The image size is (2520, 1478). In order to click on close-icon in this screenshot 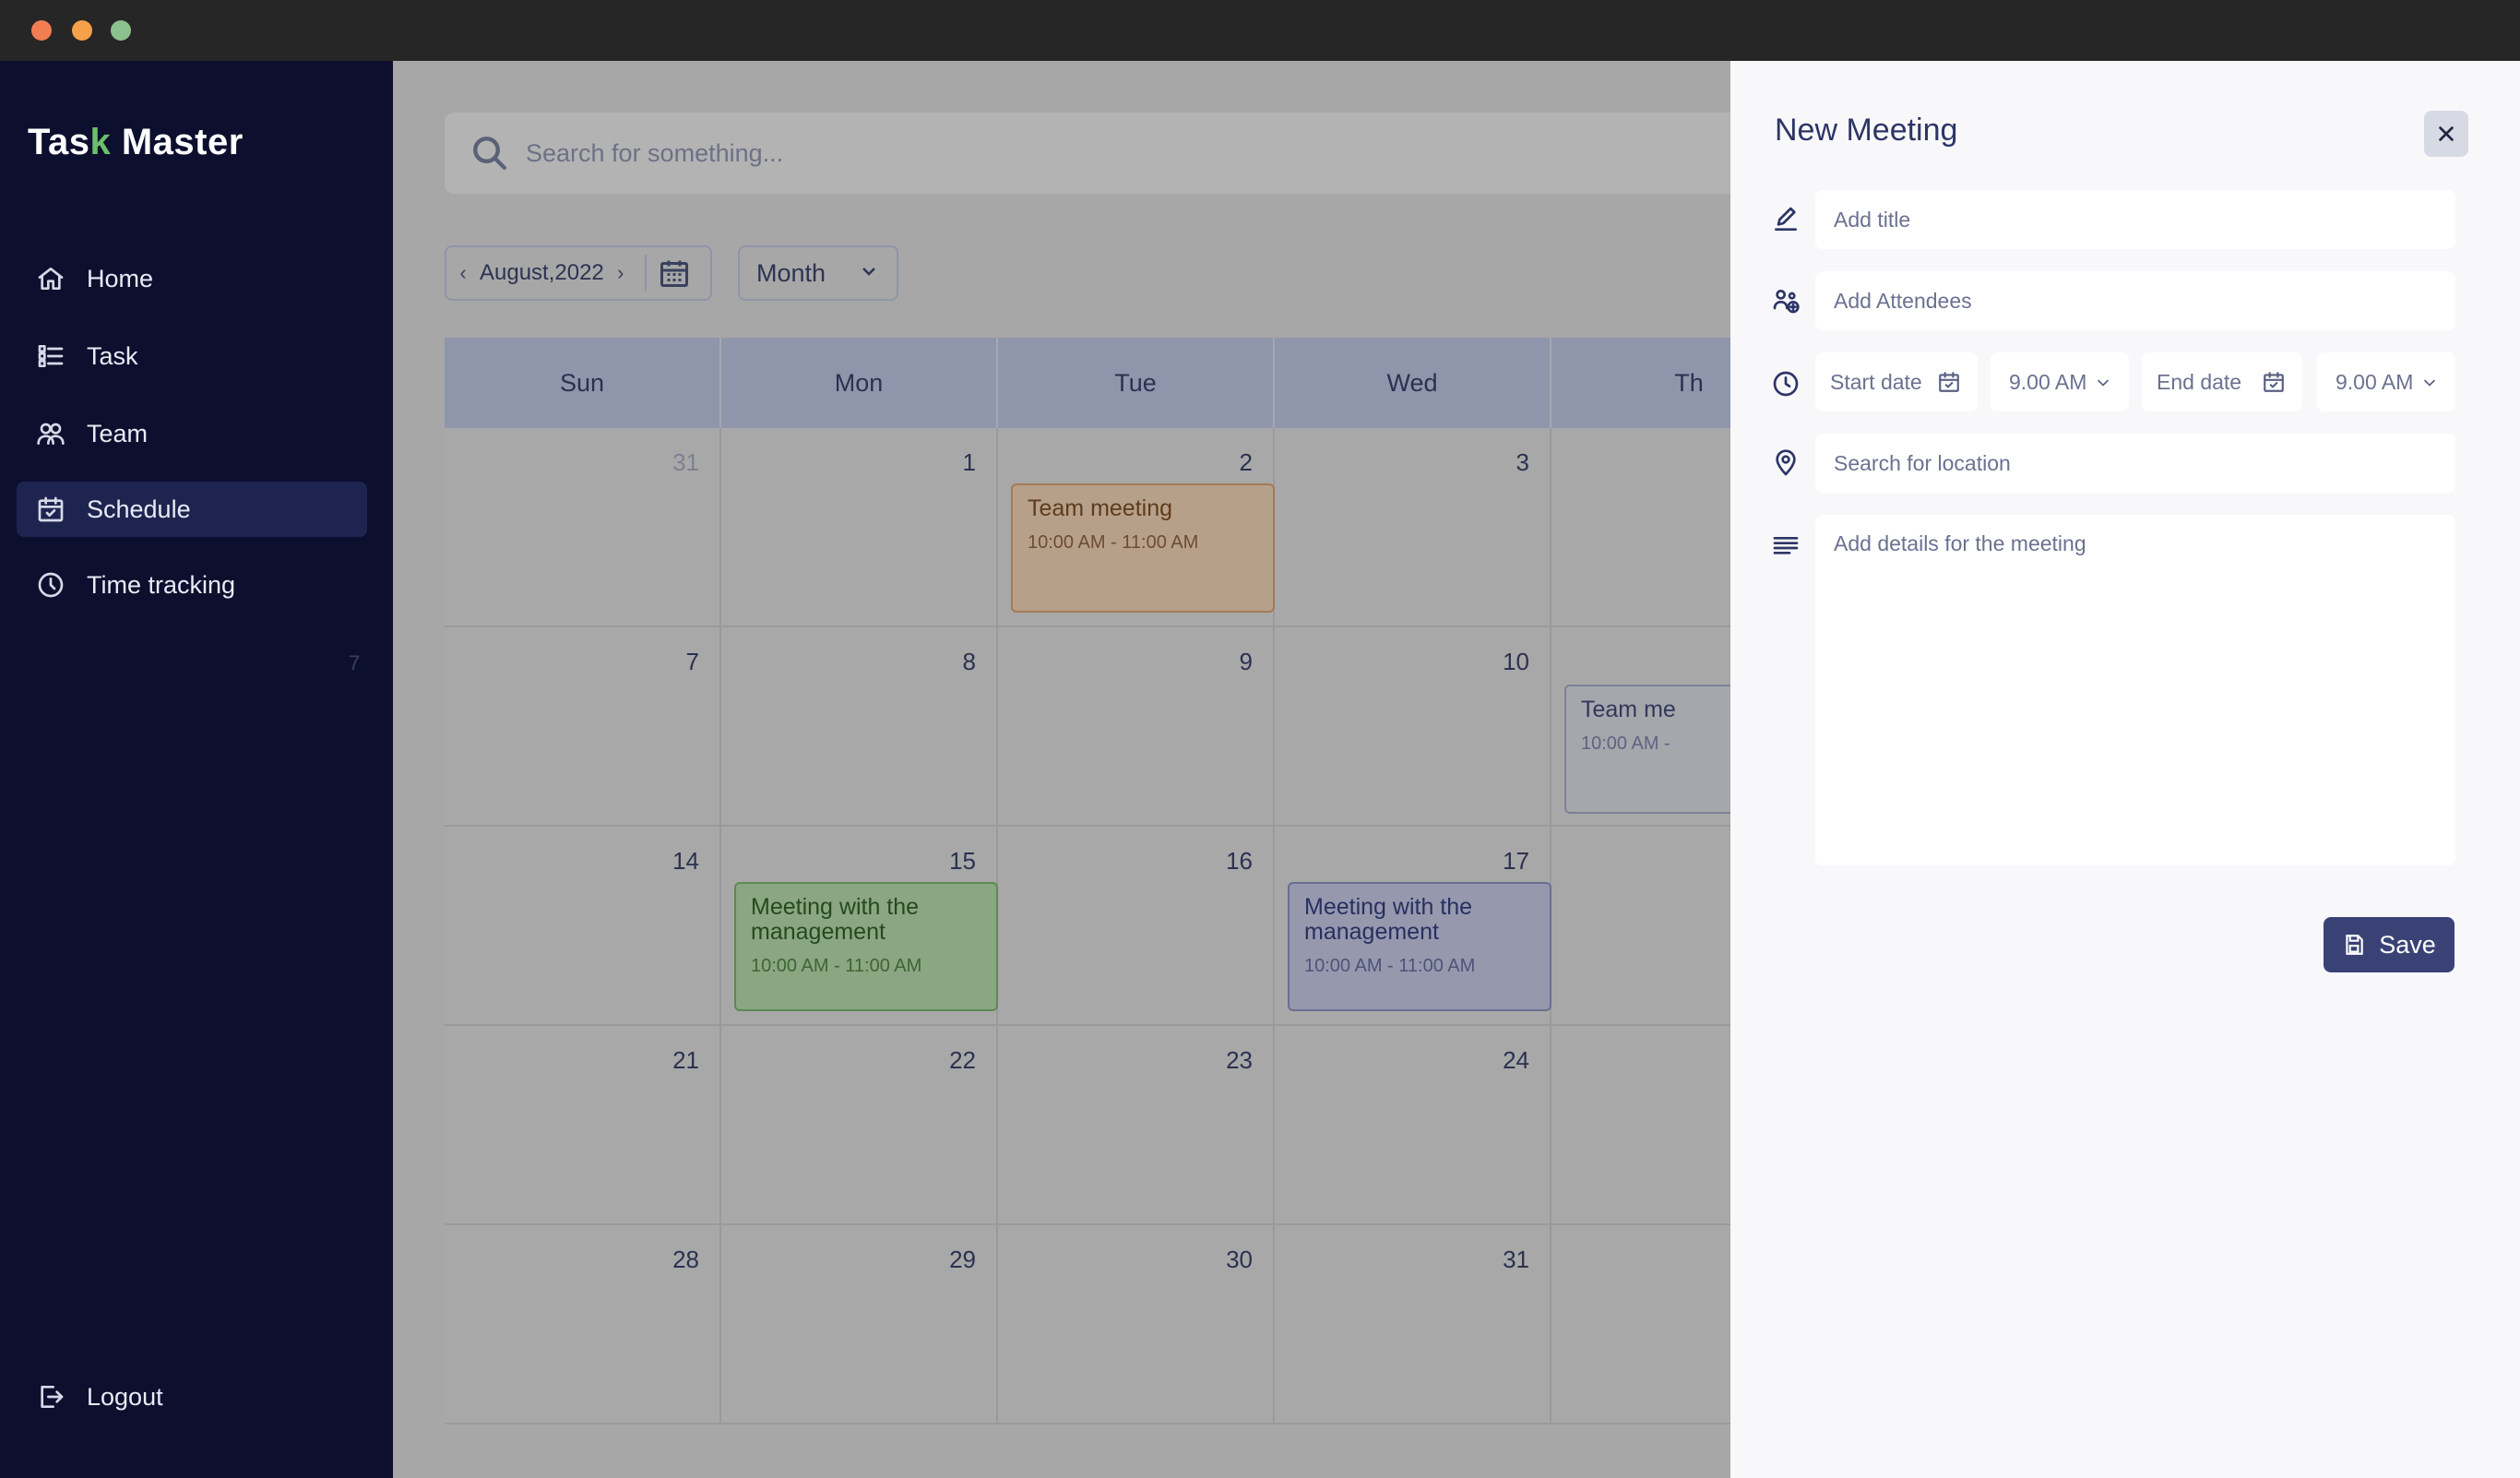, I will do `click(2446, 134)`.